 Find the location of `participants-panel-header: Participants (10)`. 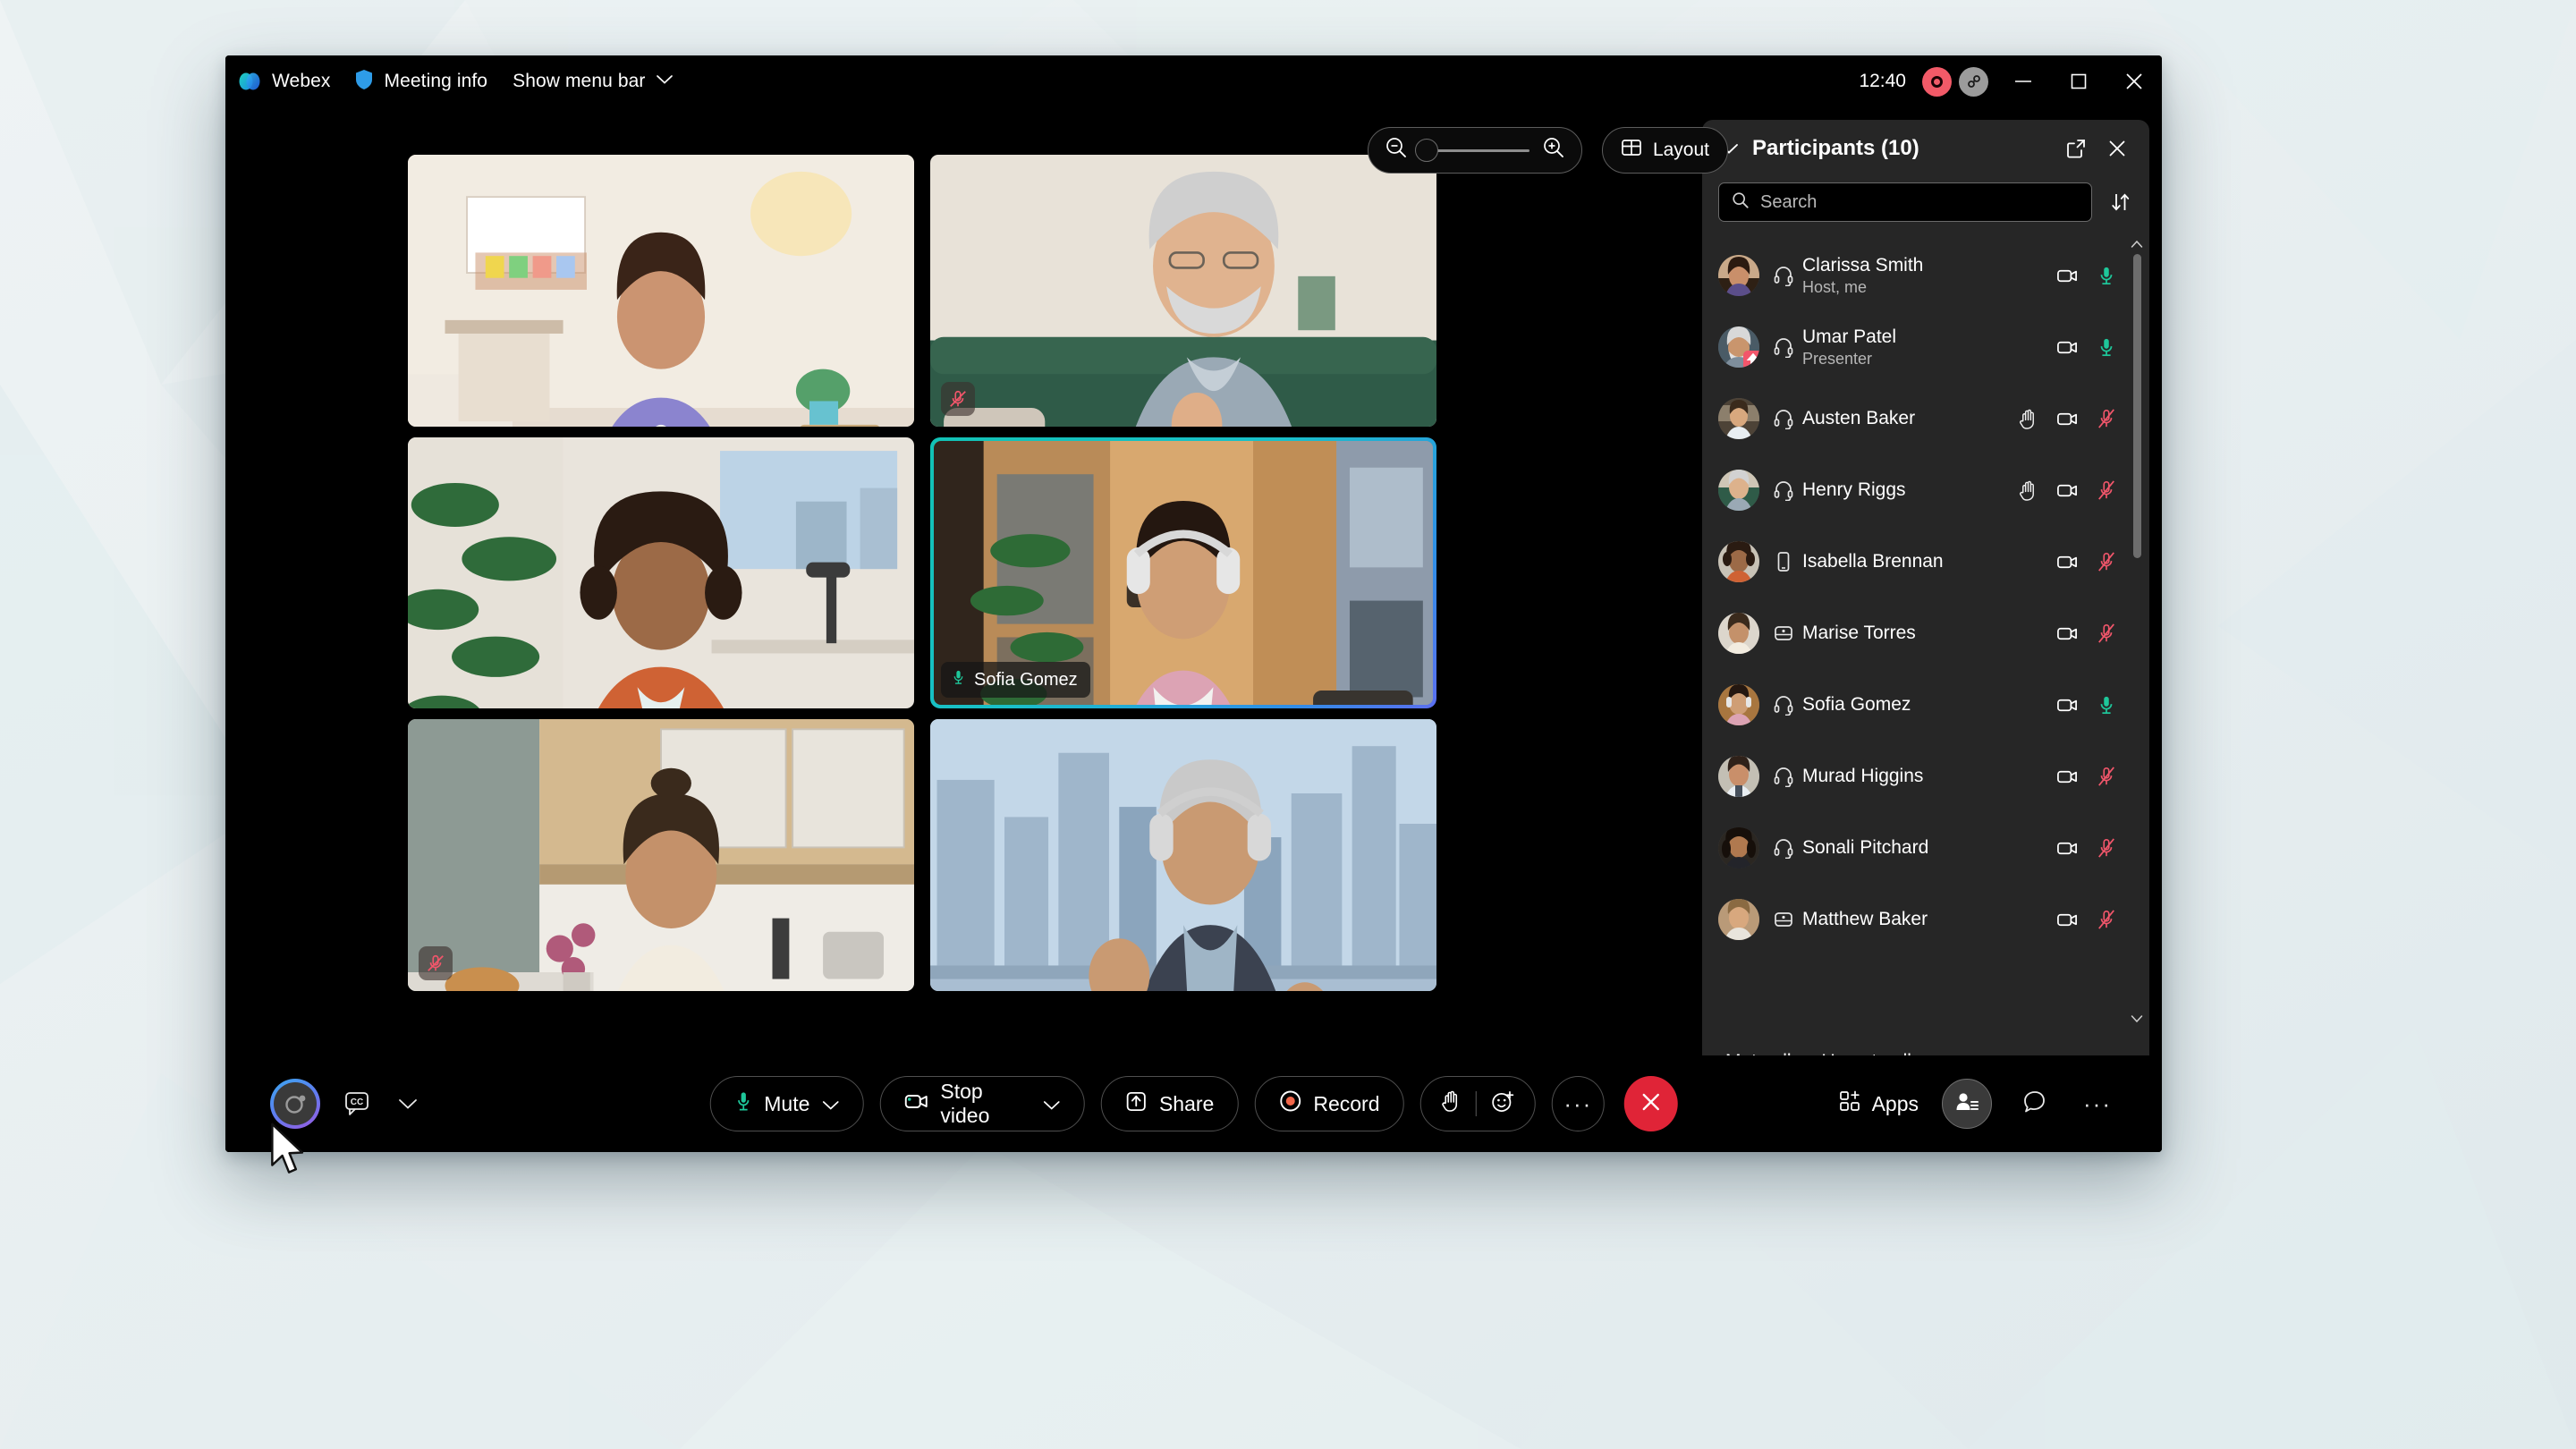

participants-panel-header: Participants (10) is located at coordinates (1925, 148).